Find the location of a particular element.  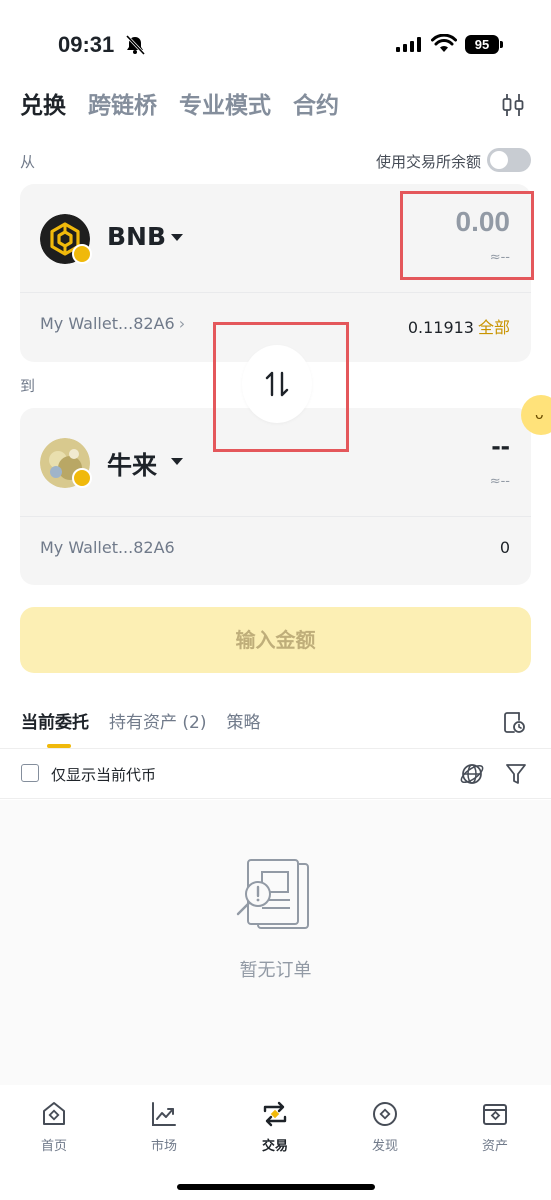

toggle-knob is located at coordinates (499, 160).